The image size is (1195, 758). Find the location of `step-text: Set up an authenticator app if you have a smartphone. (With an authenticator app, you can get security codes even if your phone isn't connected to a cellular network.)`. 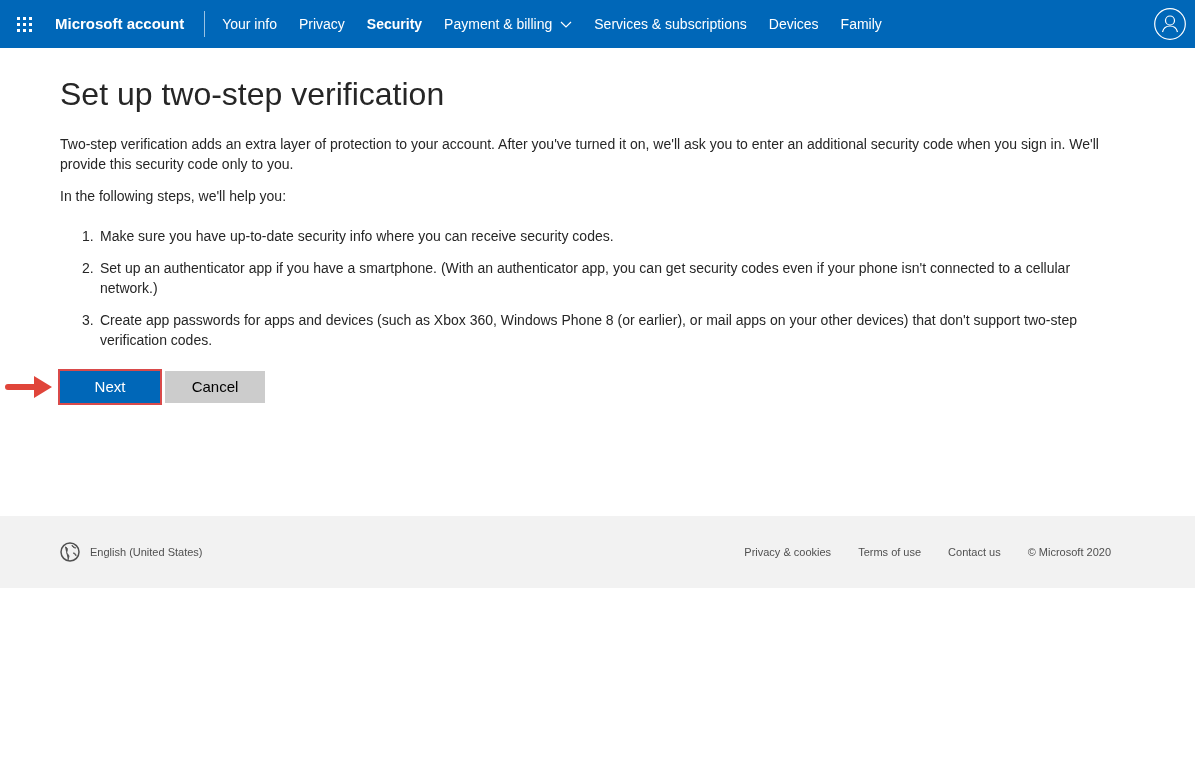

step-text: Set up an authenticator app if you have a smartphone. (With an authenticator app, you can get security codes even if your phone isn't connected to a cellular network.) is located at coordinates (586, 278).